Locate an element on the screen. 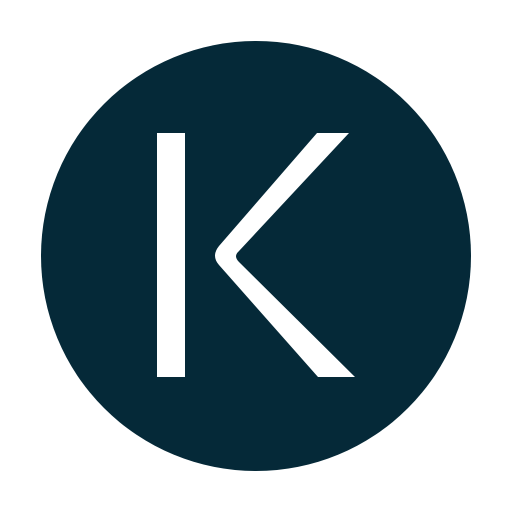 The height and width of the screenshot is (512, 512). logo-letter-stem is located at coordinates (171, 255).